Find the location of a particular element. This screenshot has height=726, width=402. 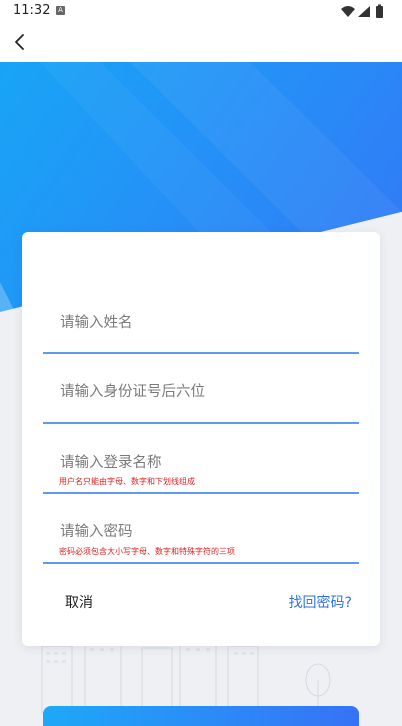

password-input-placeholder: 请输入密码 is located at coordinates (96, 532).